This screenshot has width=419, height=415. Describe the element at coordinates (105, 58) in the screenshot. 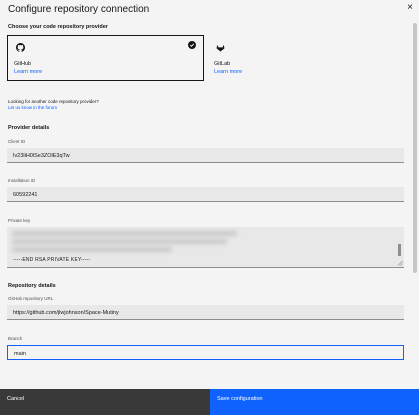

I see `github-provider-tile: GitHub Learn more` at that location.